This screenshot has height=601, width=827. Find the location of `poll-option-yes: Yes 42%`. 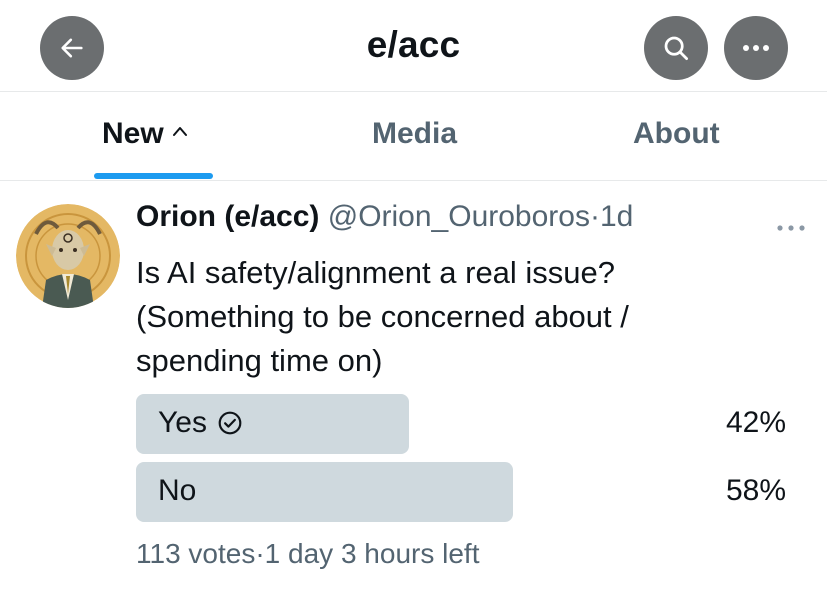

poll-option-yes: Yes 42% is located at coordinates (461, 424).